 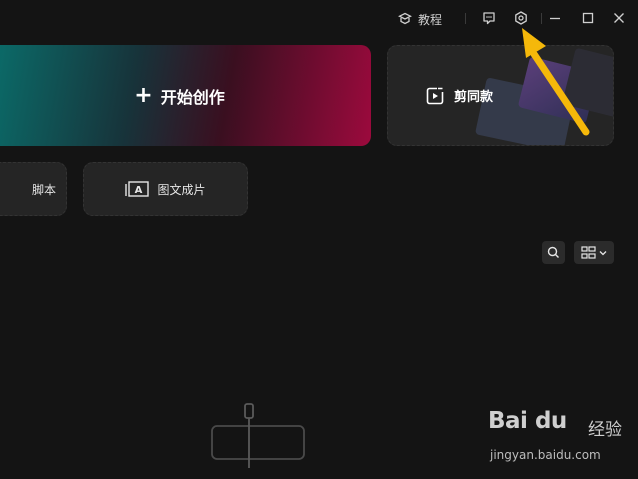 I want to click on image-text-icon: A, so click(x=137, y=189).